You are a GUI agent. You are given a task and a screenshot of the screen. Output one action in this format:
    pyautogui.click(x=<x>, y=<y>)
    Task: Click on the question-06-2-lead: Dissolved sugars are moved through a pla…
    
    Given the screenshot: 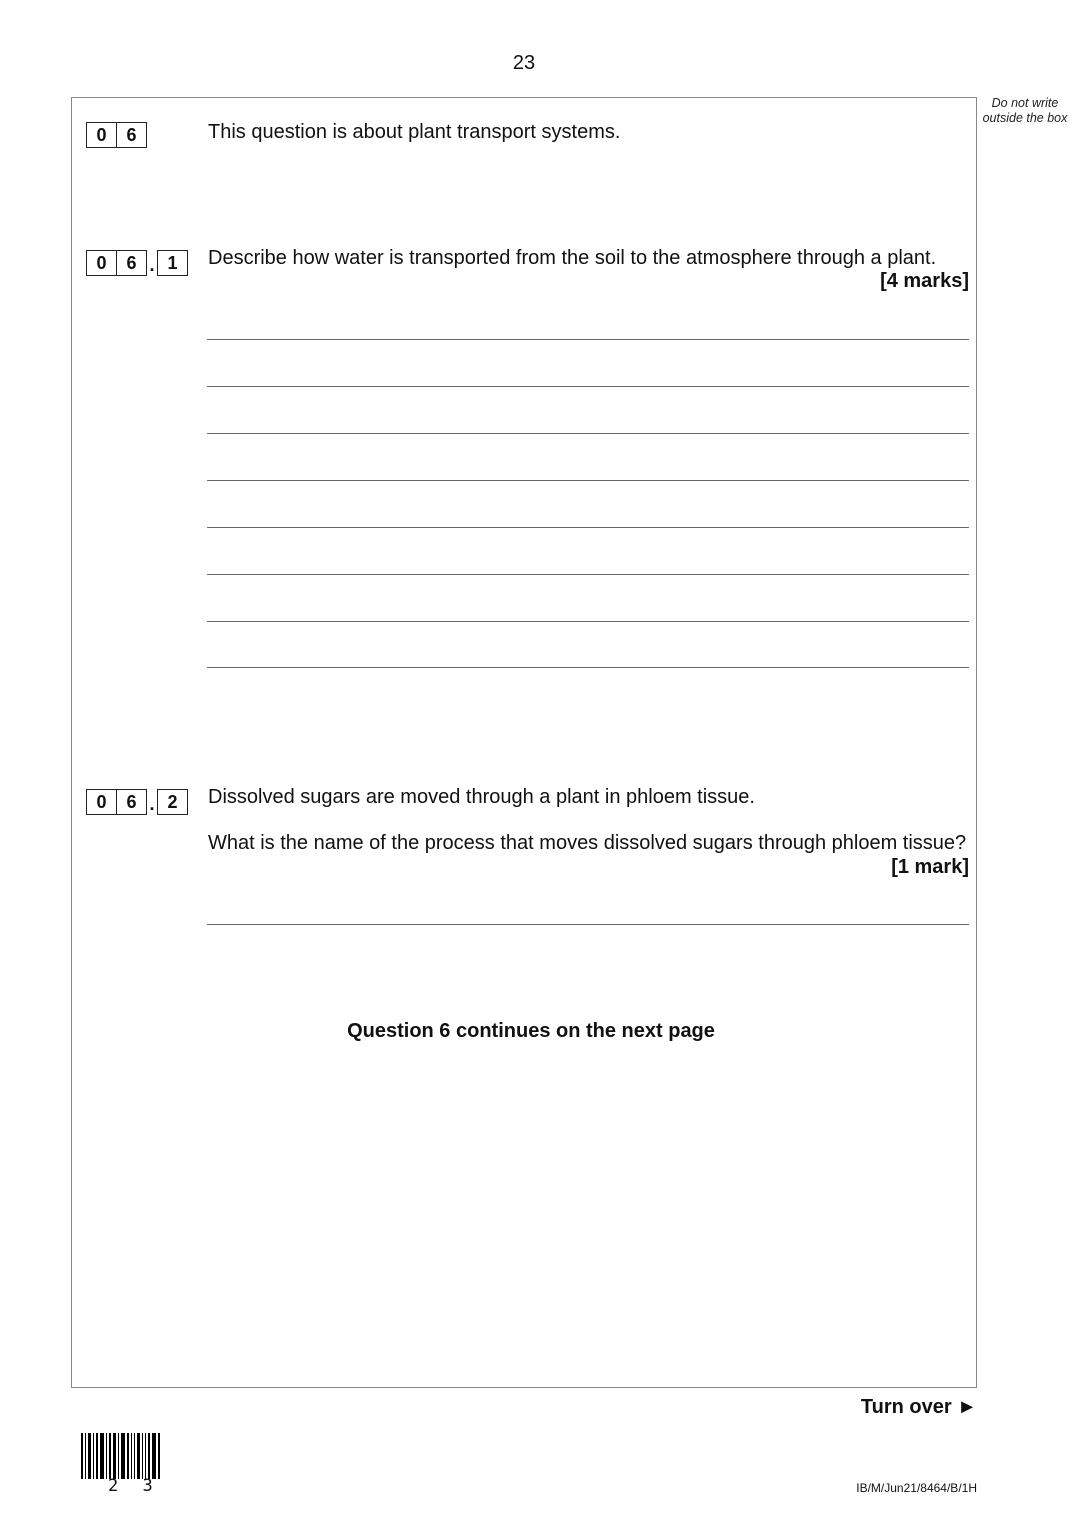 What is the action you would take?
    pyautogui.click(x=481, y=797)
    